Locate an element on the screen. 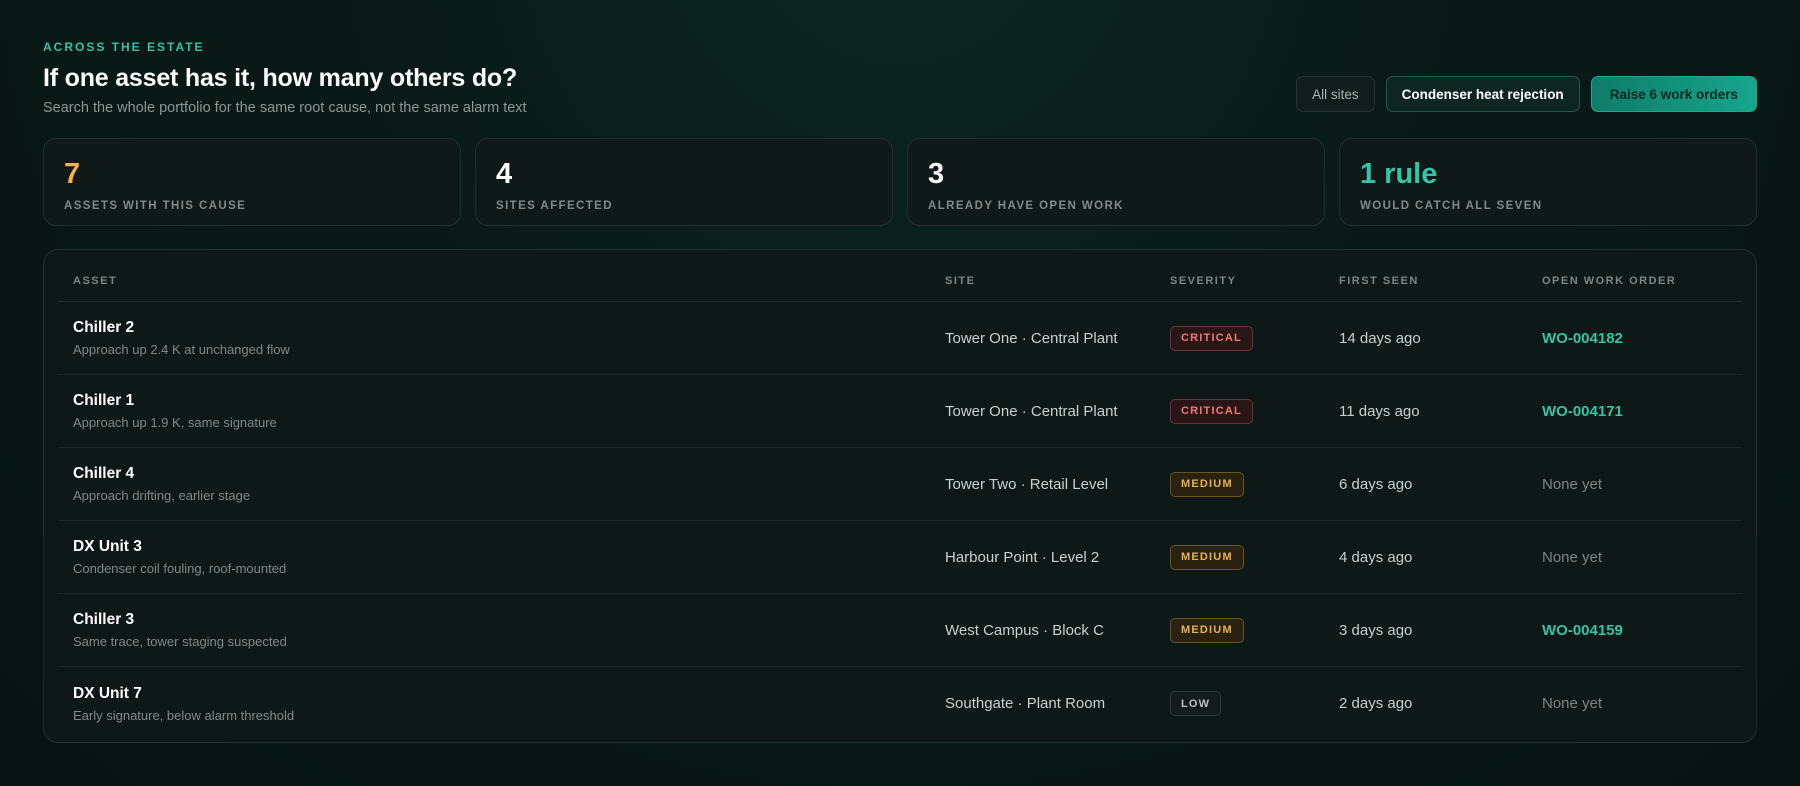 This screenshot has width=1800, height=786. work-order-link: WO-004182 is located at coordinates (1642, 338).